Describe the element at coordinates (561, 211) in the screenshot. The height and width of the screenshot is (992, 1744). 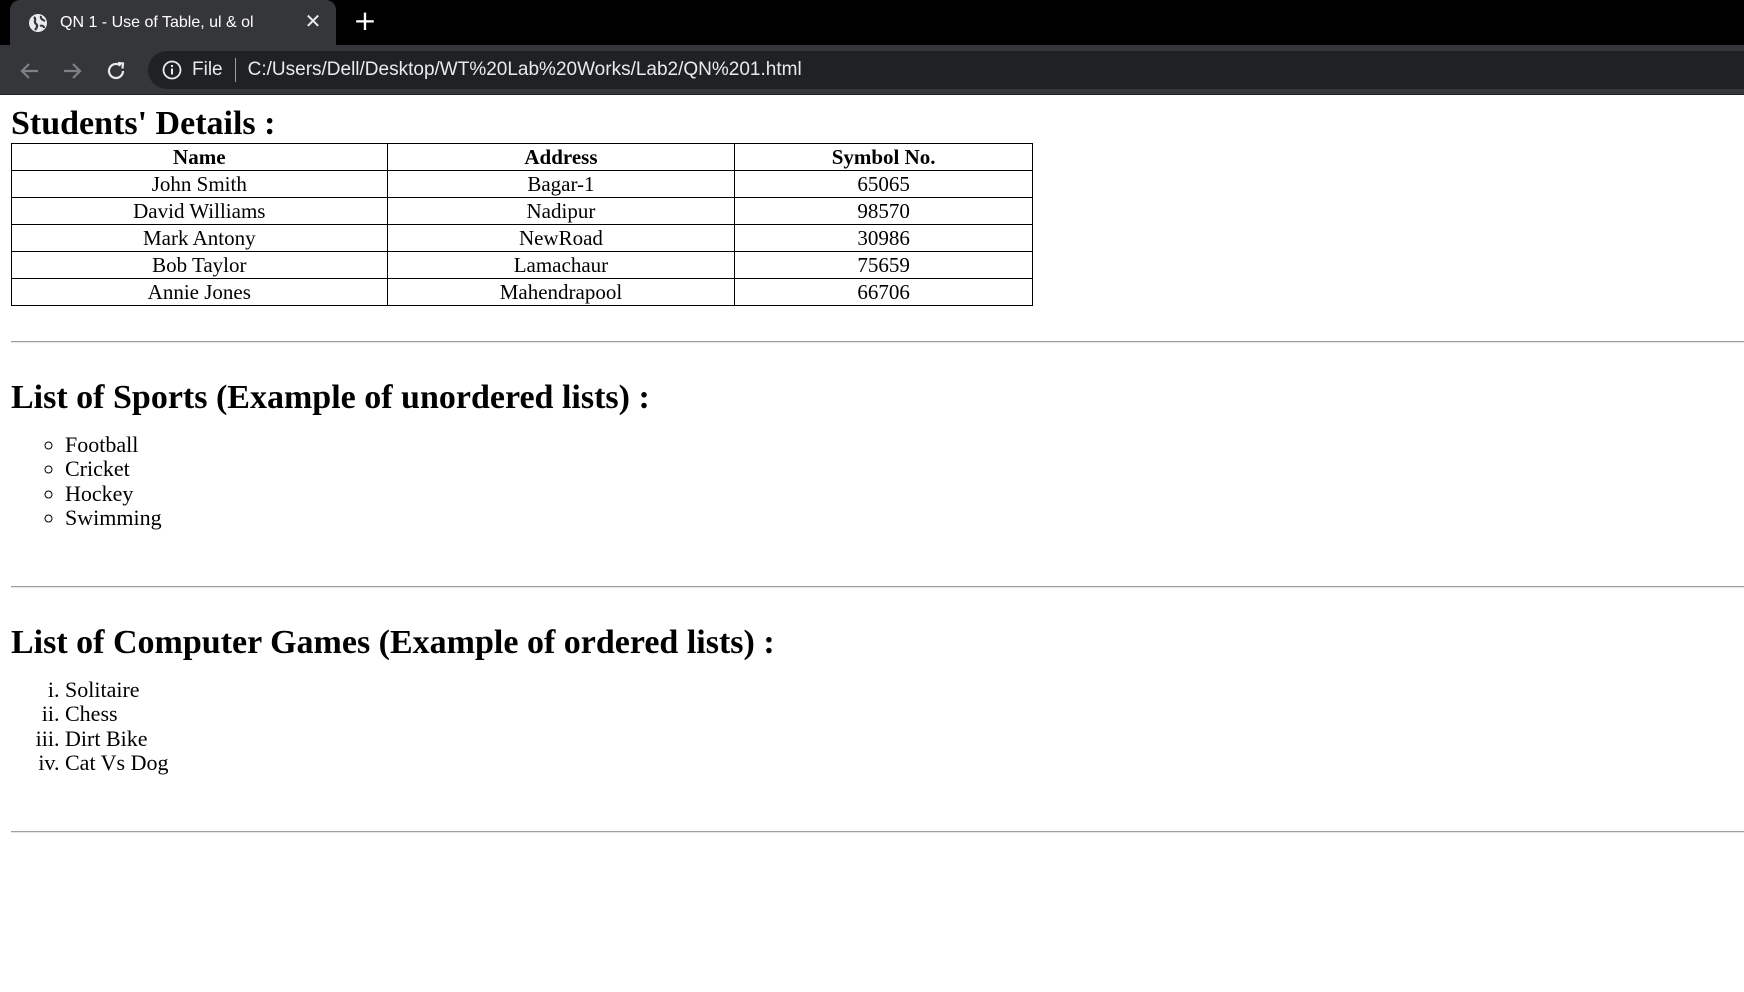
I see `cell-address: Nadipur` at that location.